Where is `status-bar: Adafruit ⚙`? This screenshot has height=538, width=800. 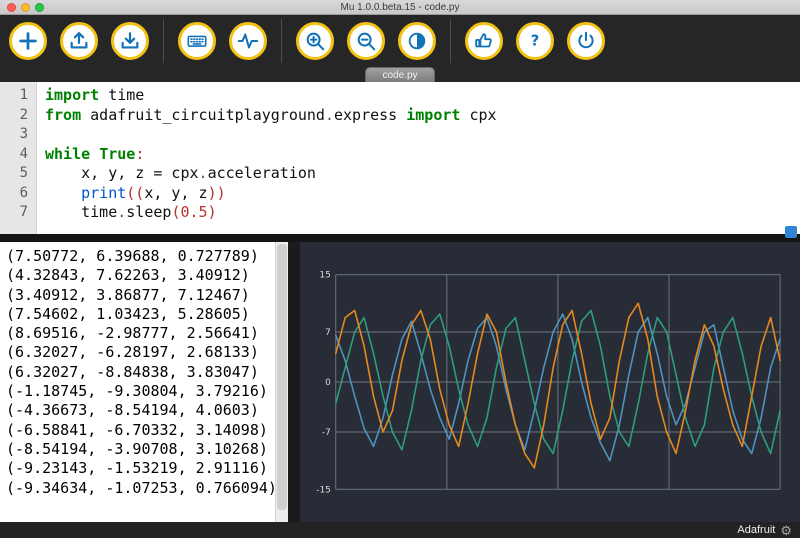 status-bar: Adafruit ⚙ is located at coordinates (400, 530).